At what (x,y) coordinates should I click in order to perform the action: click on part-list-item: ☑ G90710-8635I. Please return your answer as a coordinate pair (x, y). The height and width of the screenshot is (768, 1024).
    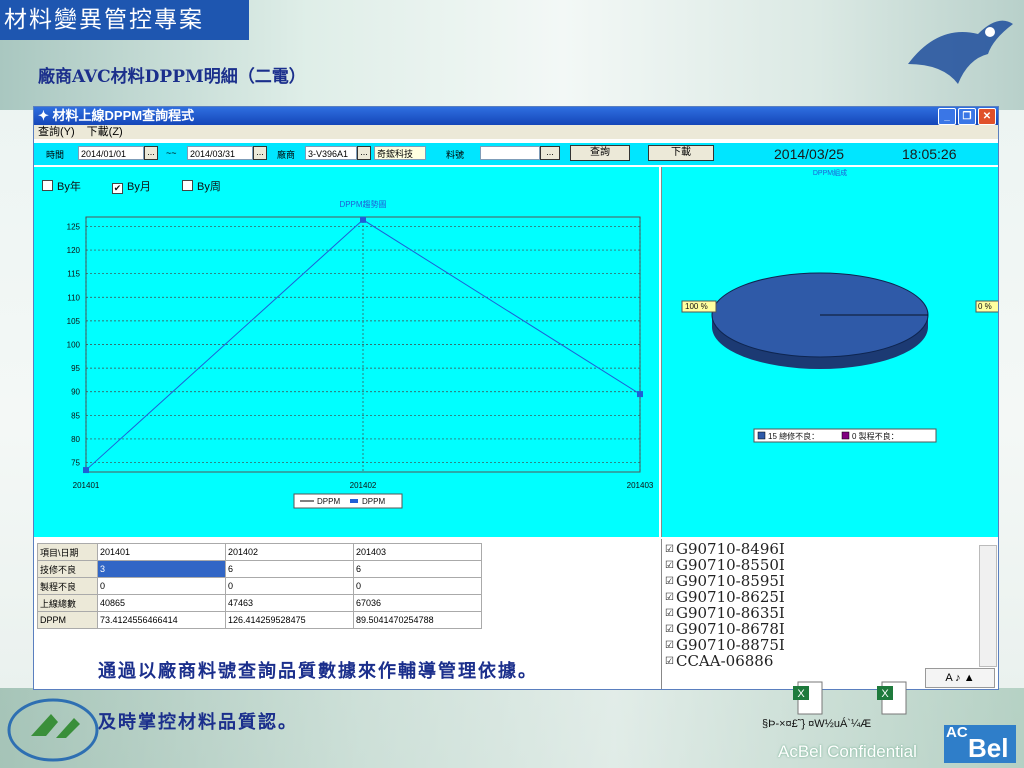
    Looking at the image, I should click on (830, 613).